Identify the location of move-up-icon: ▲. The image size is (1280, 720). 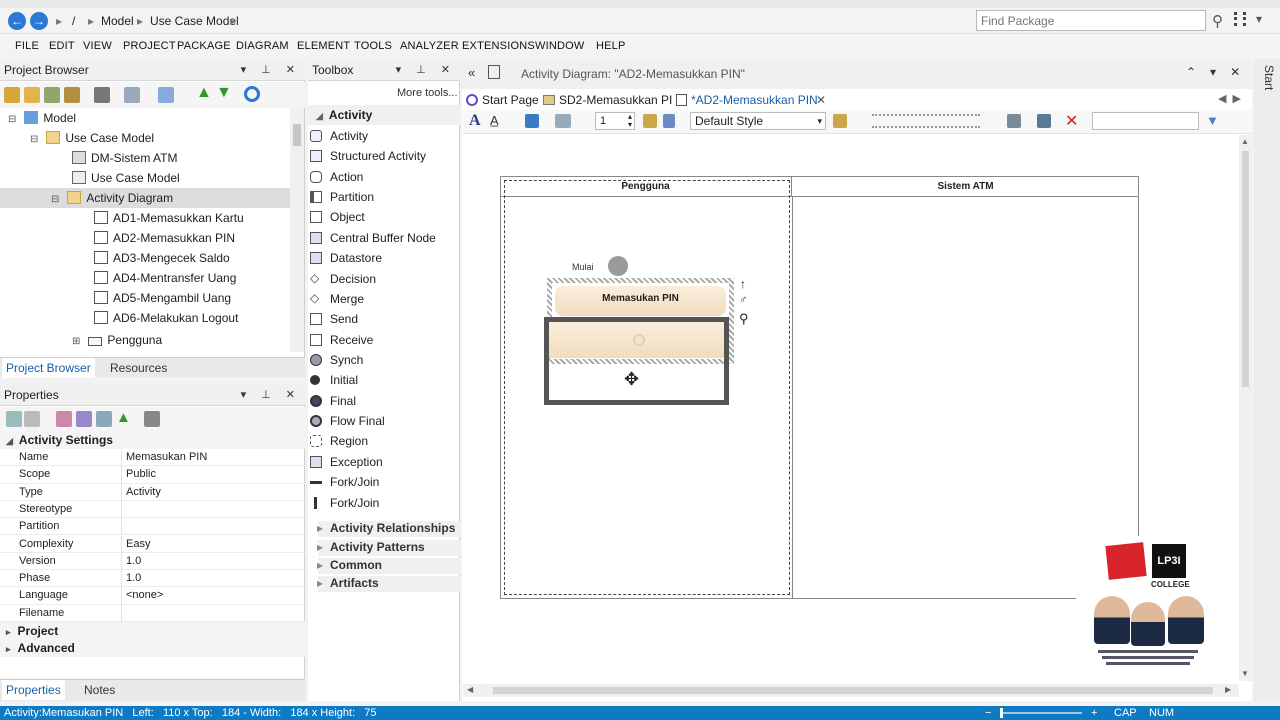
(204, 93).